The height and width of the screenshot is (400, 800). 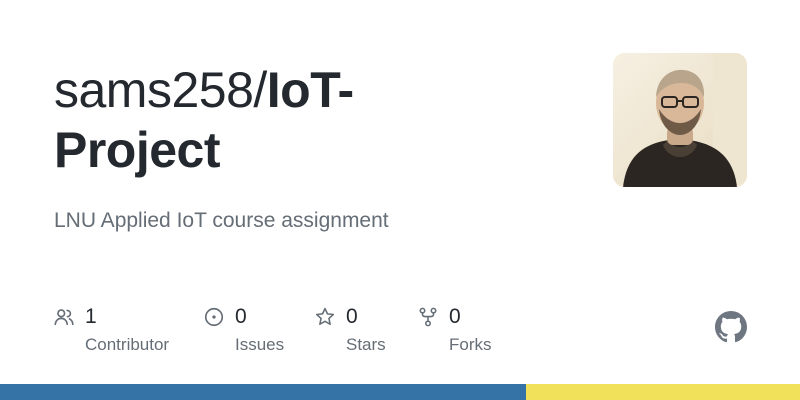 I want to click on repo-description: LNU Applied IoT course assignment, so click(x=221, y=220).